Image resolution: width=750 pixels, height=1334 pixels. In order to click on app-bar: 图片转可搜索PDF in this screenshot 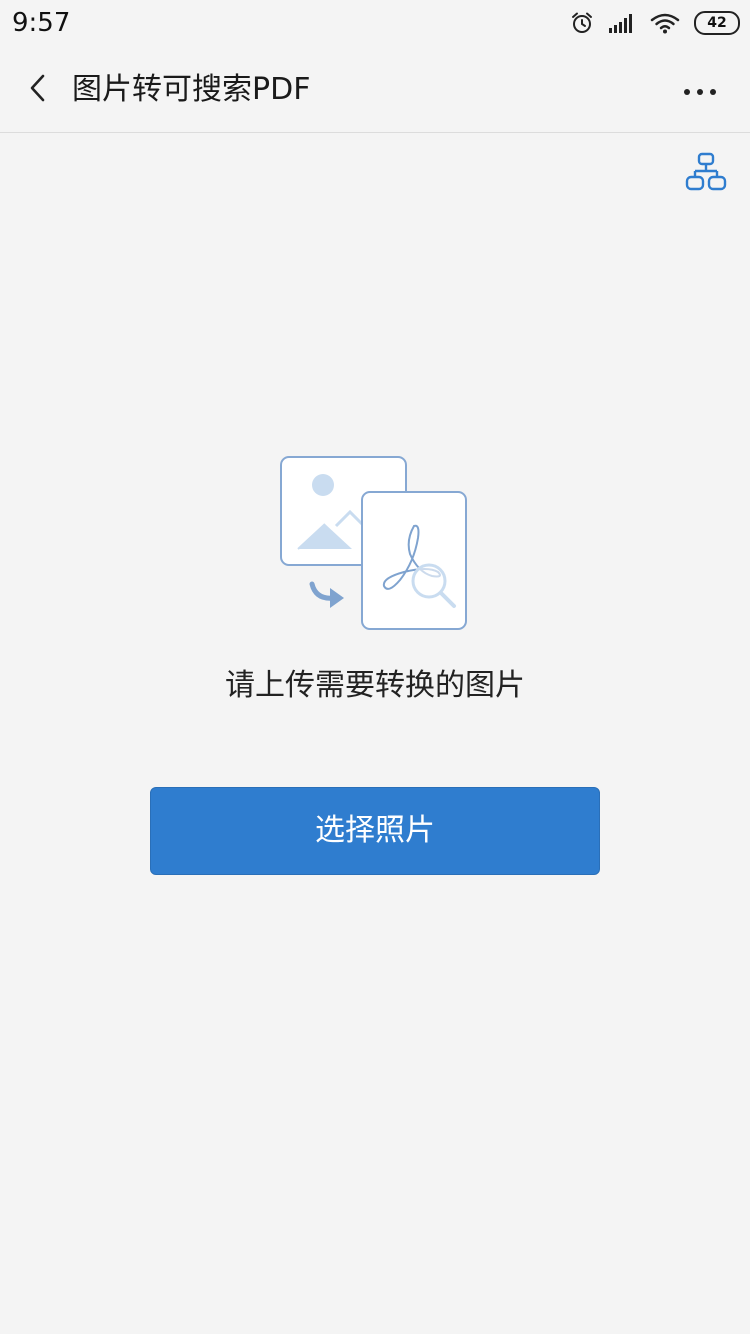, I will do `click(375, 90)`.